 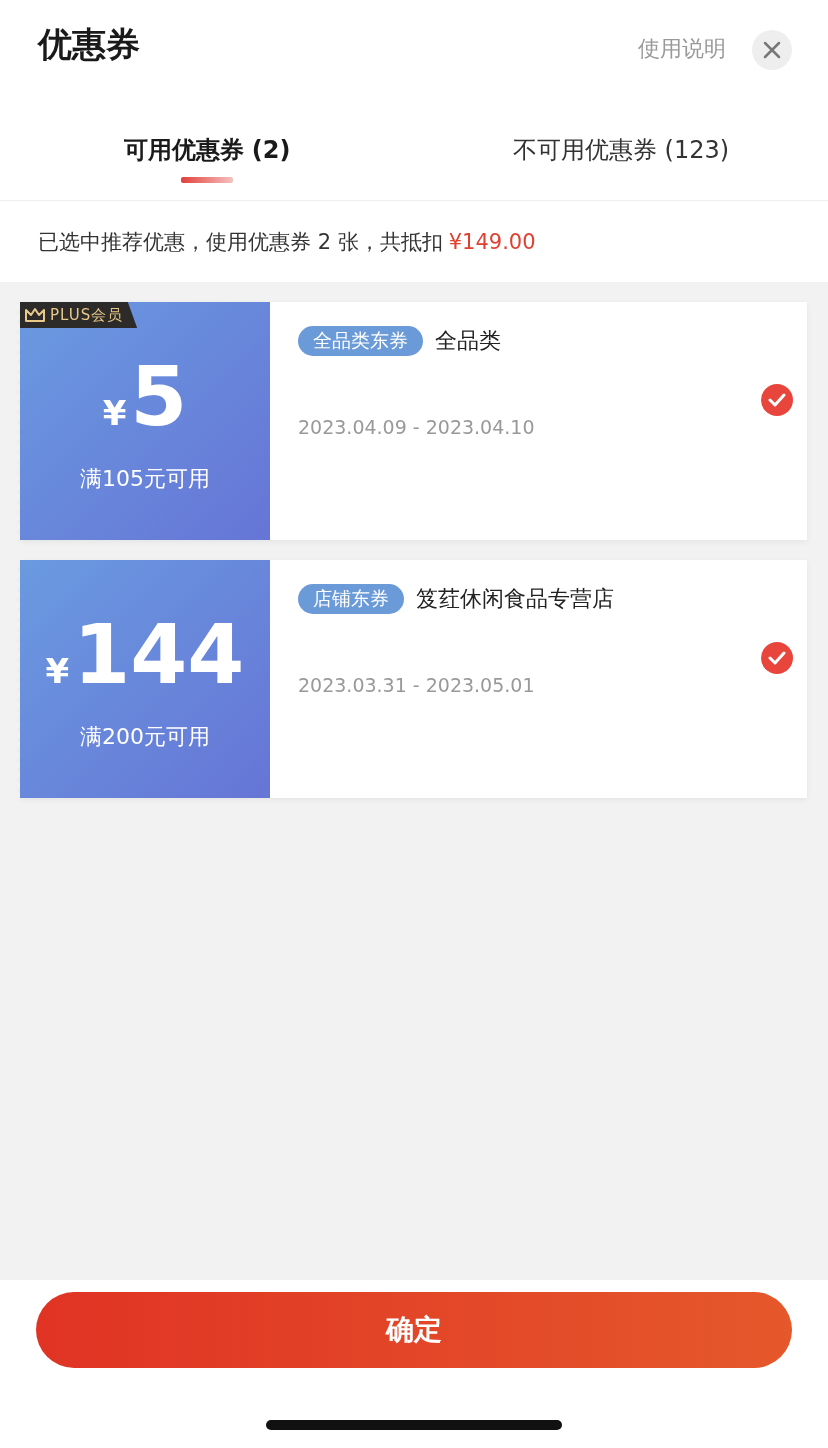 I want to click on coupon-amount: 144, so click(x=159, y=655).